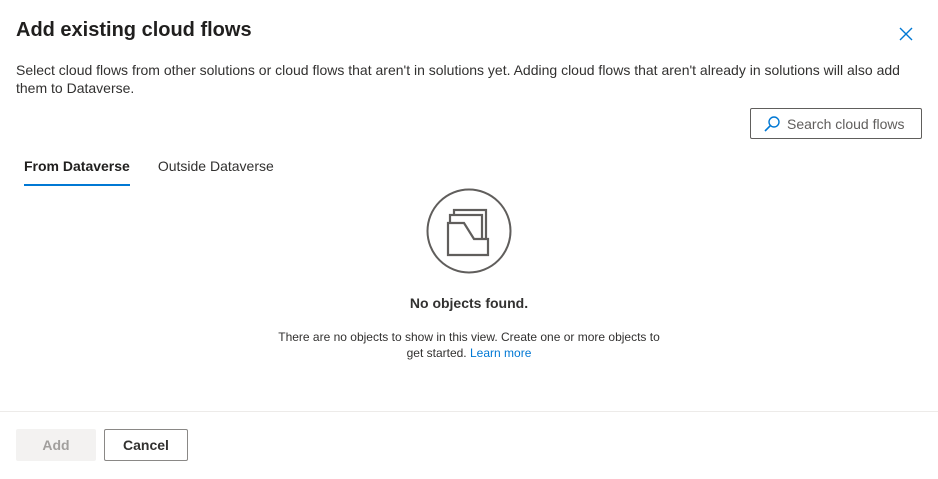 This screenshot has width=938, height=479. Describe the element at coordinates (216, 166) in the screenshot. I see `tab-outside-dataverse: Outside Dataverse` at that location.